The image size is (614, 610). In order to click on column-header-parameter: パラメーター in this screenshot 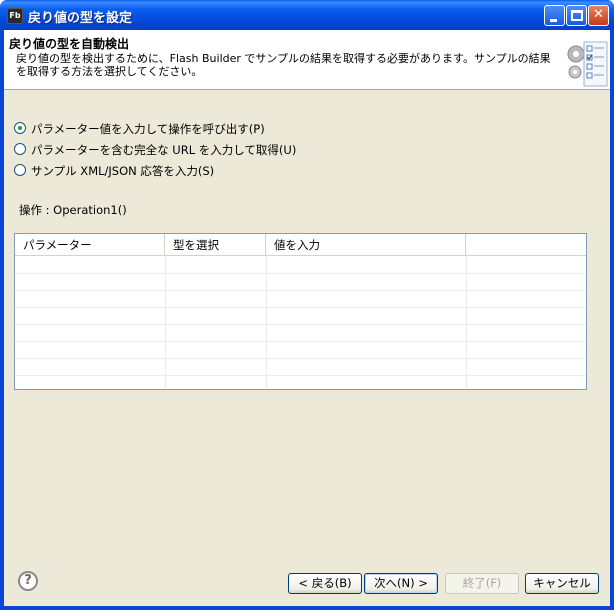, I will do `click(90, 245)`.